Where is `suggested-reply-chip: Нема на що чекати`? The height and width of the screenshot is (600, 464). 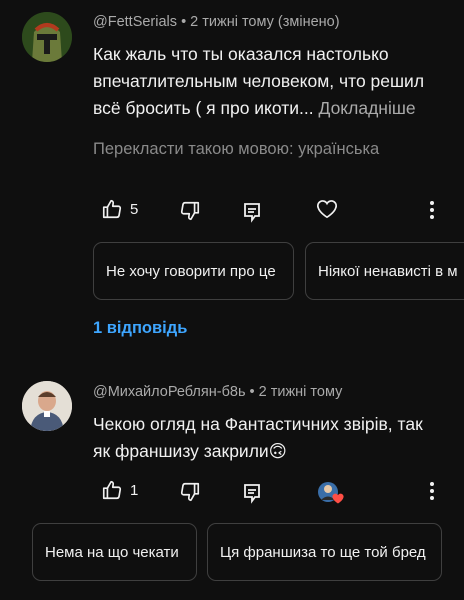
suggested-reply-chip: Нема на що чекати is located at coordinates (114, 552).